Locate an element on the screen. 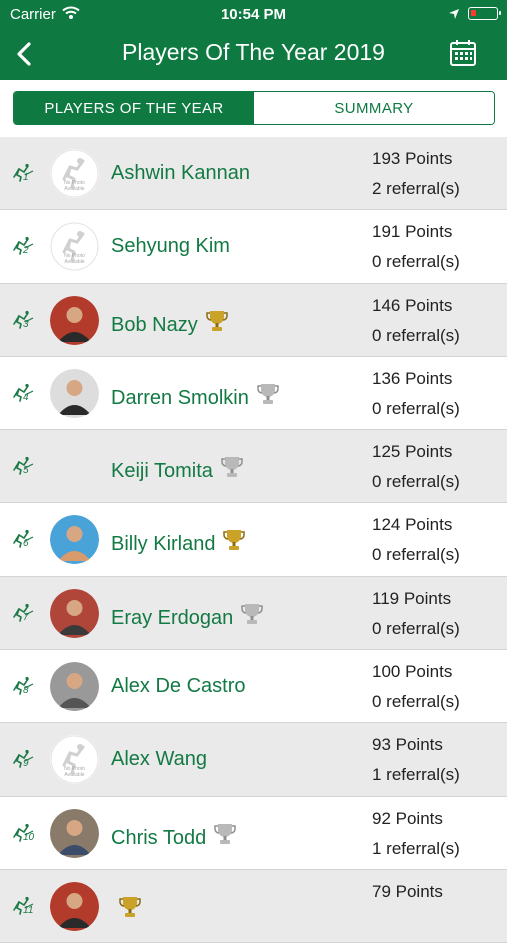 The image size is (507, 943). player-name: Billy Kirland is located at coordinates (178, 543).